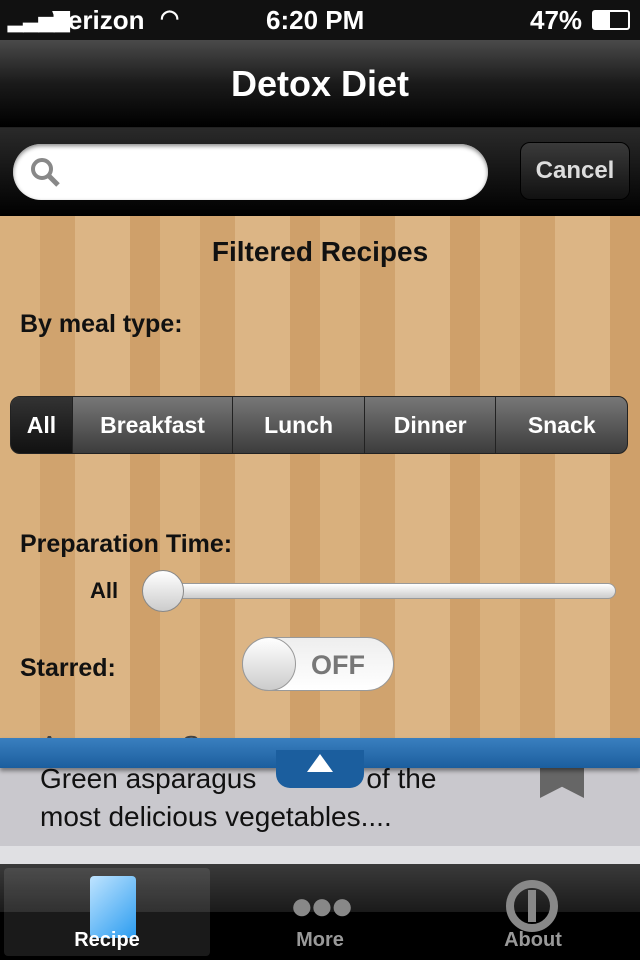 The height and width of the screenshot is (960, 640). What do you see at coordinates (298, 425) in the screenshot?
I see `segment-lunch: Lunch` at bounding box center [298, 425].